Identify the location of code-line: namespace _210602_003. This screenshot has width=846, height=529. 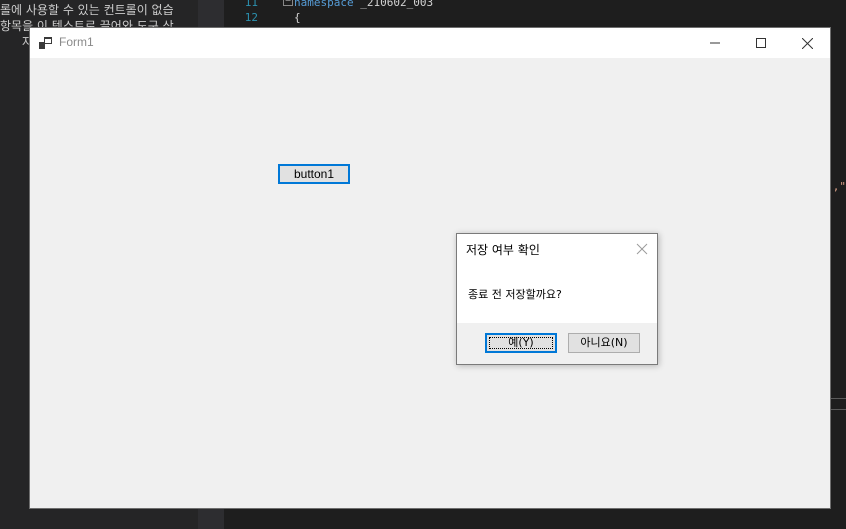
(363, 4).